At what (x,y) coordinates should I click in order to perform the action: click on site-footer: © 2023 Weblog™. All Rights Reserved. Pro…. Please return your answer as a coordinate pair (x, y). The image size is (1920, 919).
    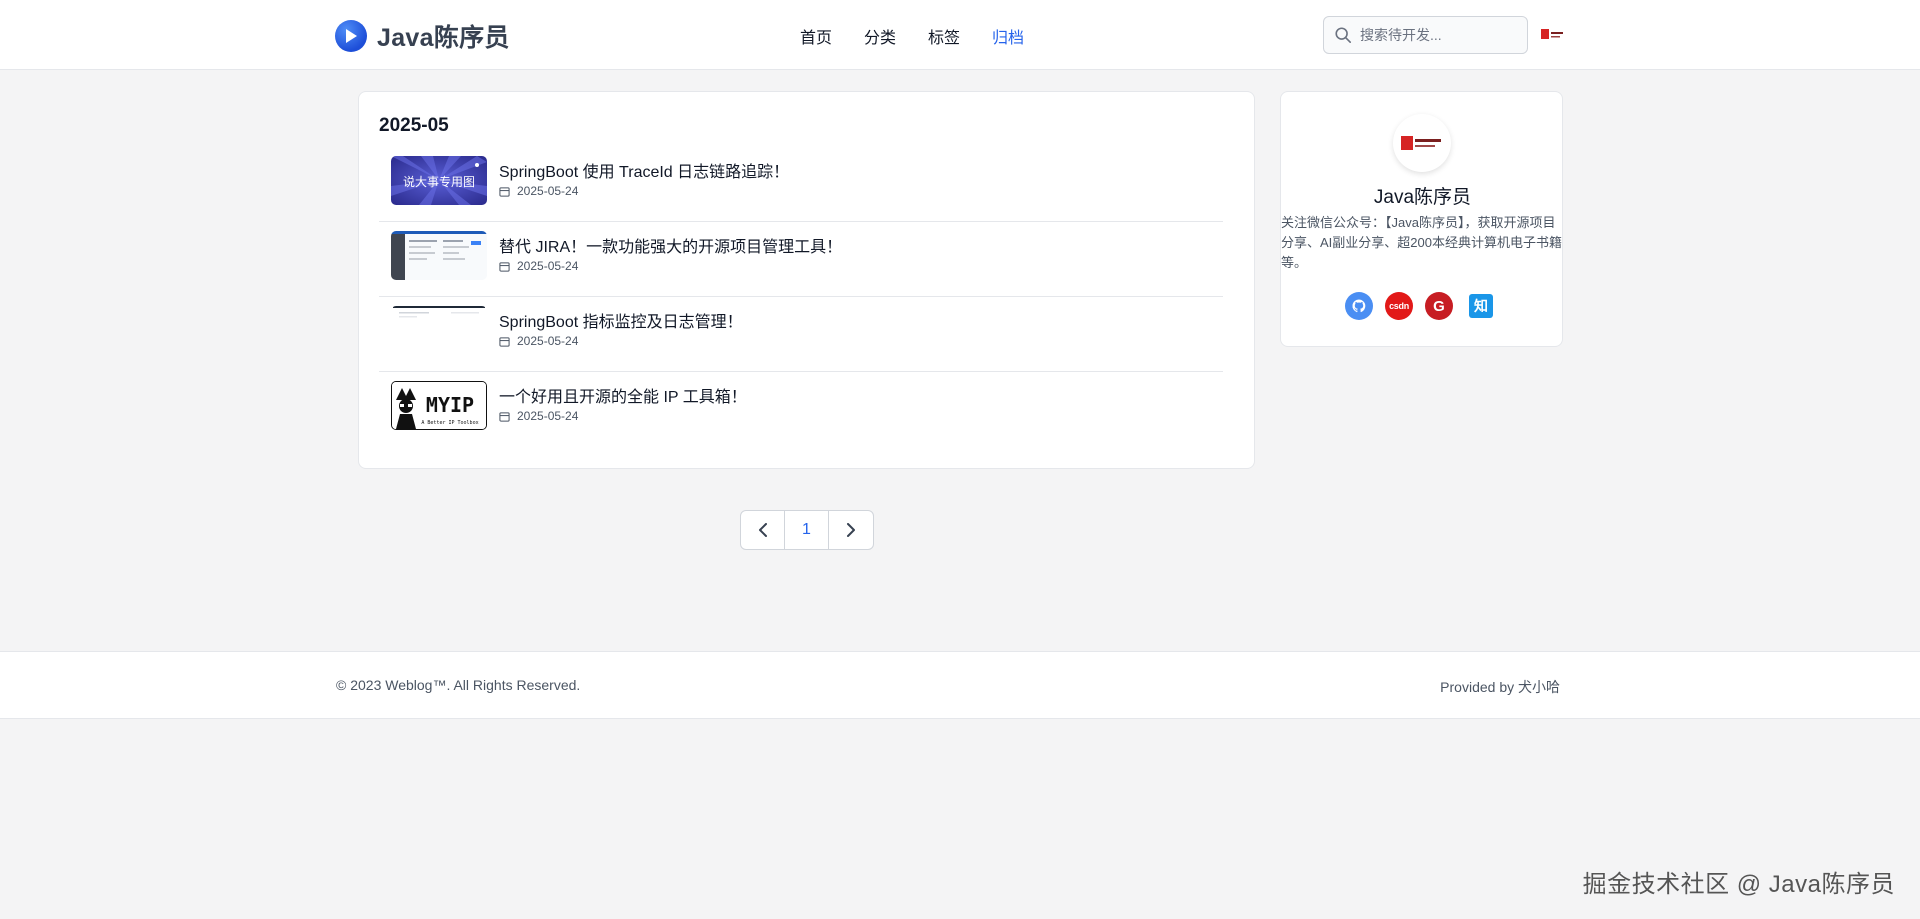
    Looking at the image, I should click on (960, 685).